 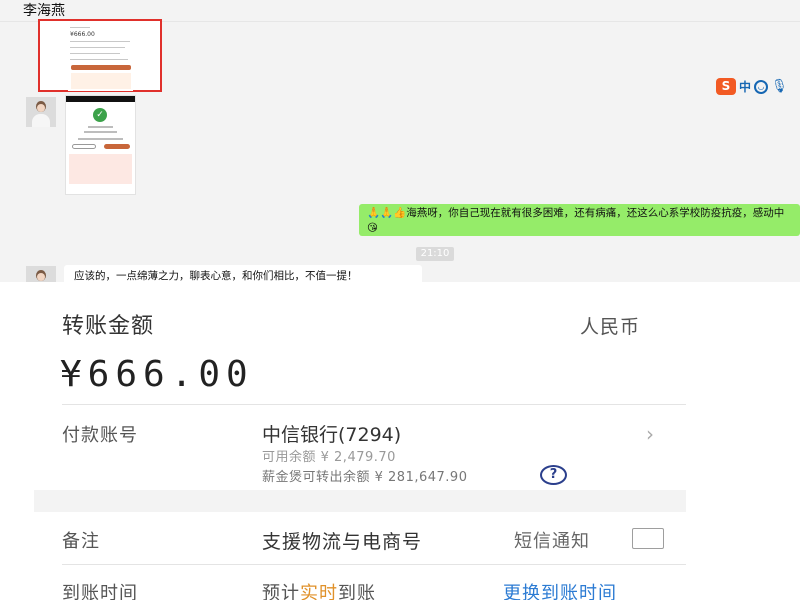 I want to click on mic-icon: 🎙, so click(x=779, y=86).